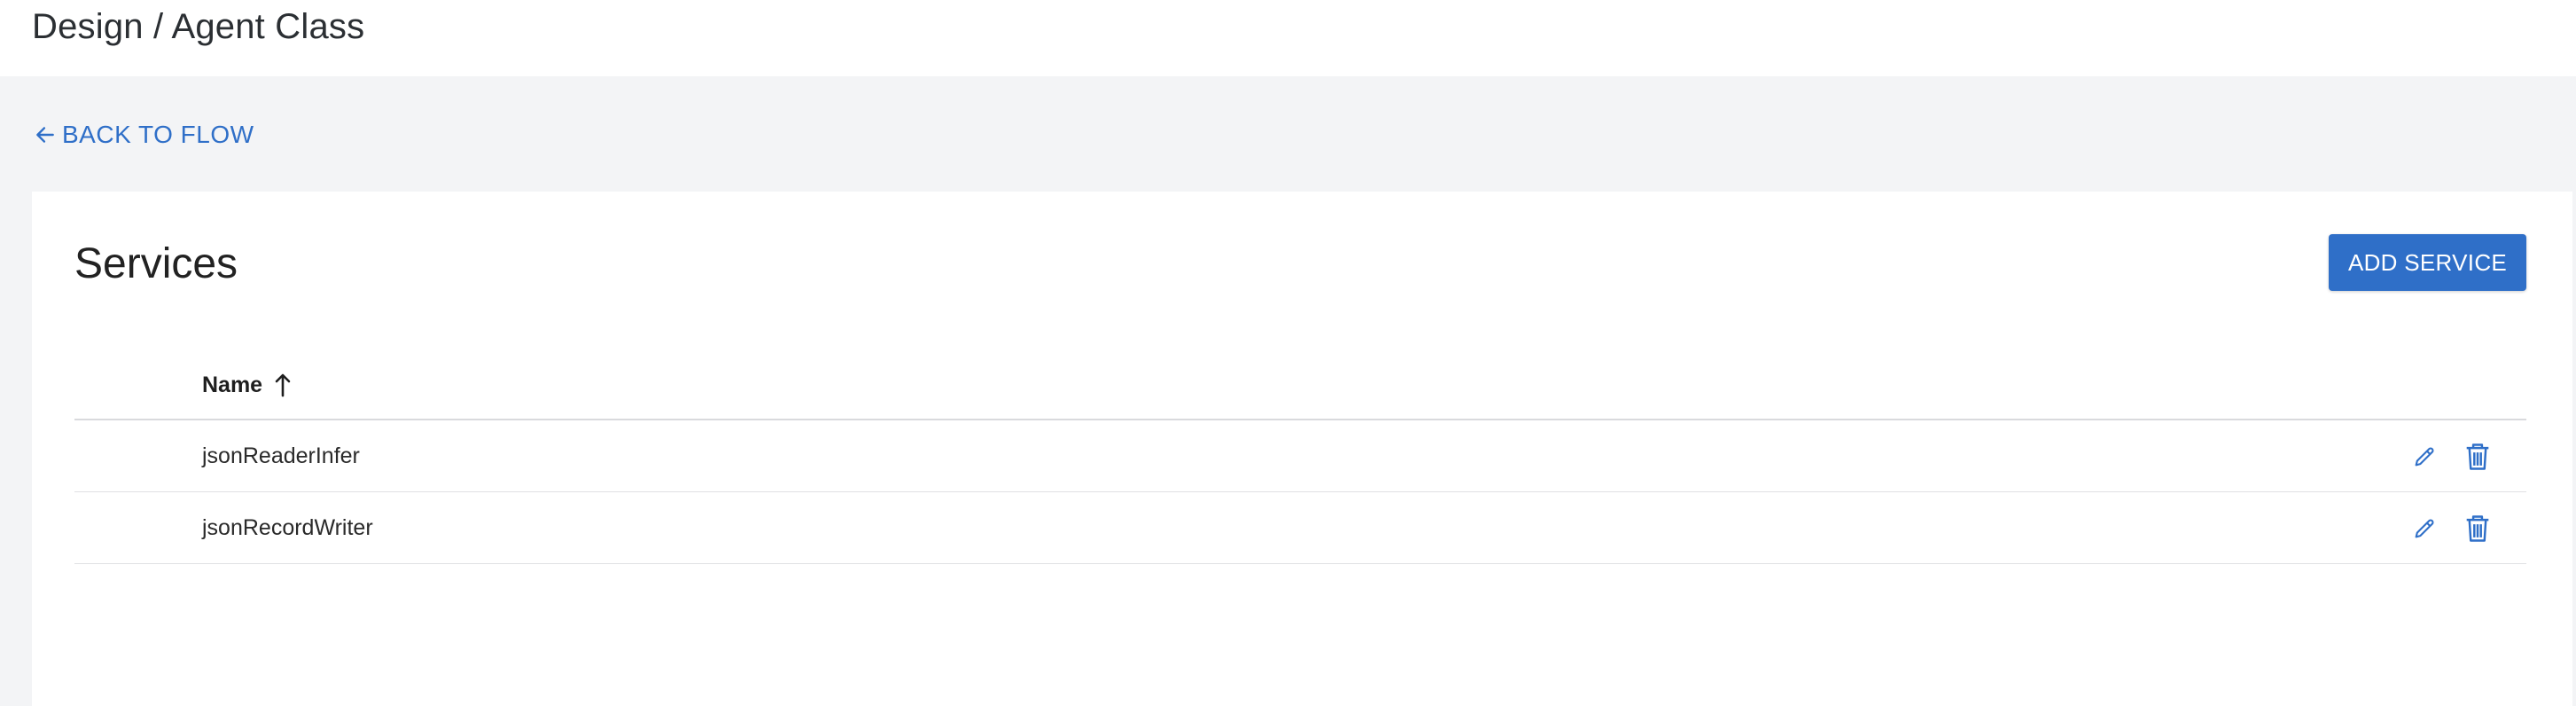  Describe the element at coordinates (198, 26) in the screenshot. I see `breadcrumb: Design / Agent Class` at that location.